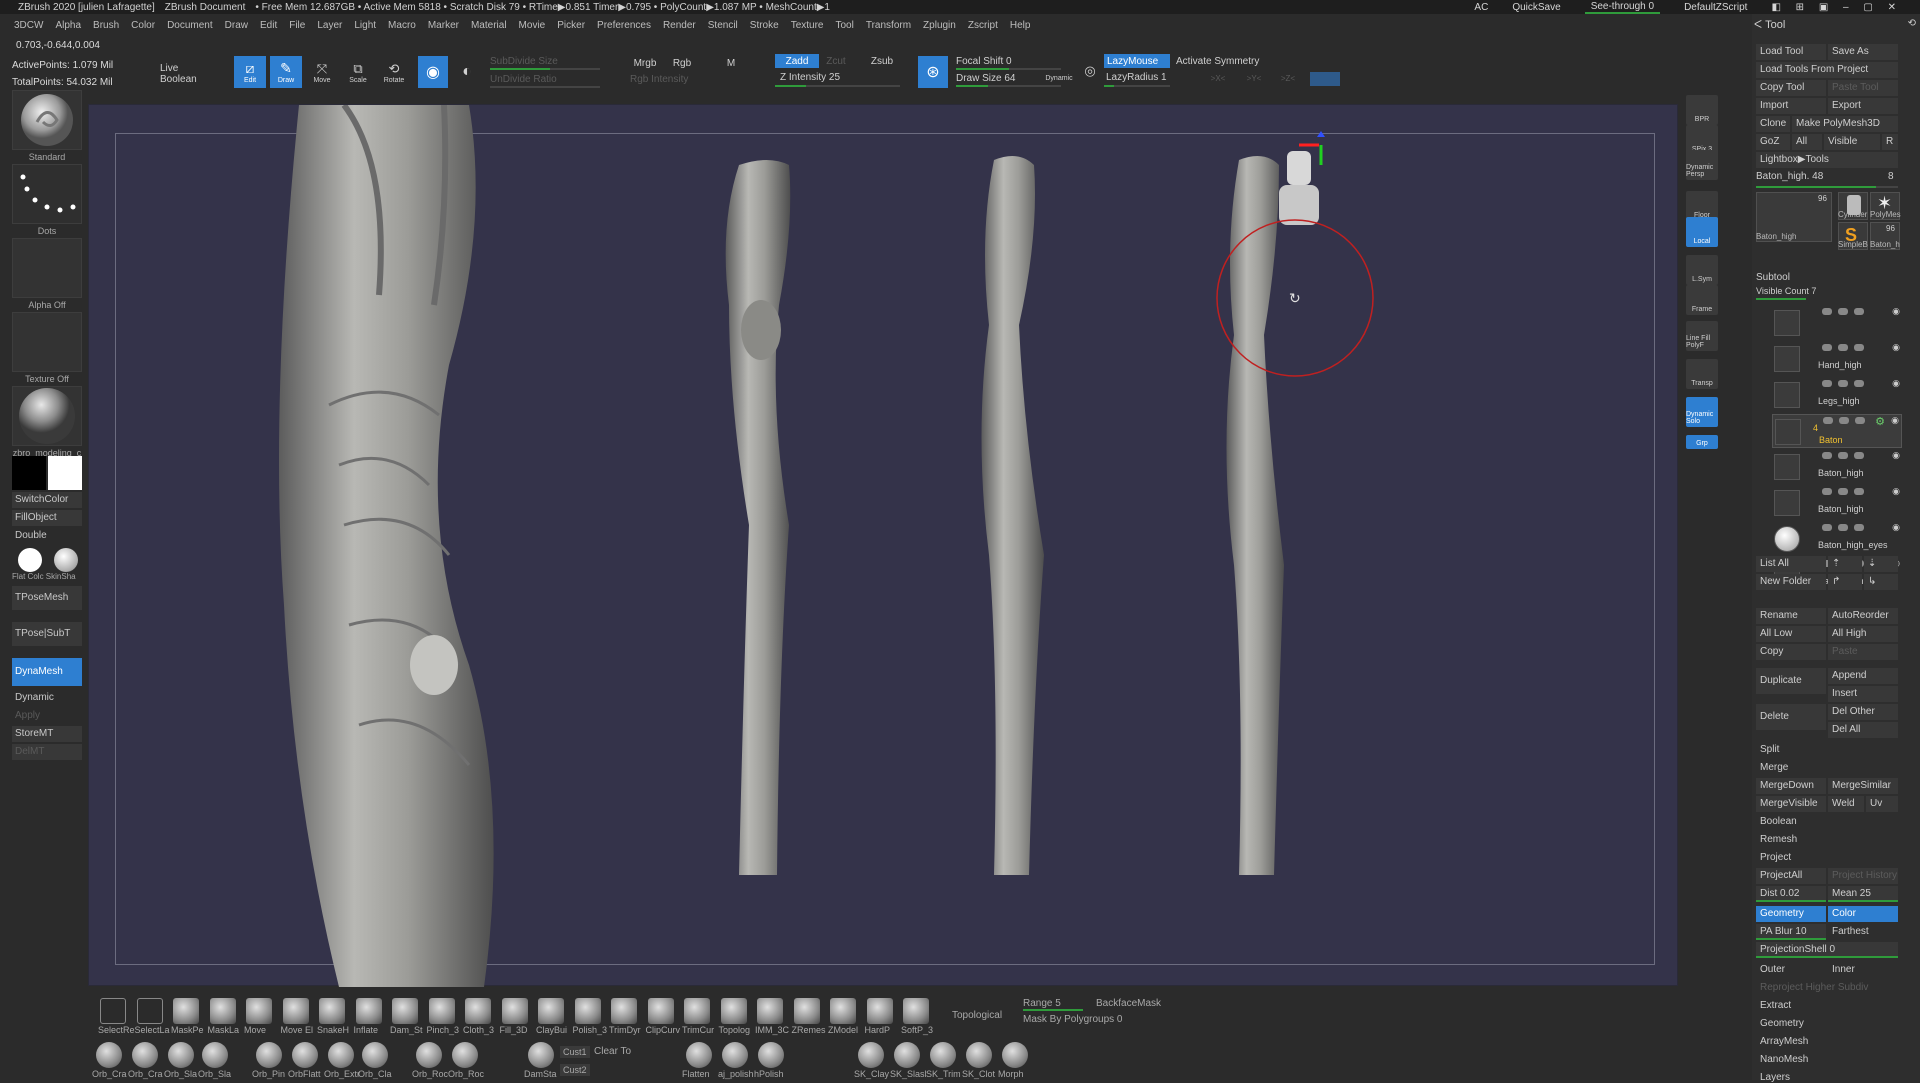 The image size is (1920, 1083). Describe the element at coordinates (1702, 336) in the screenshot. I see `shelf-line-fill-polyf: Line Fill PolyF` at that location.